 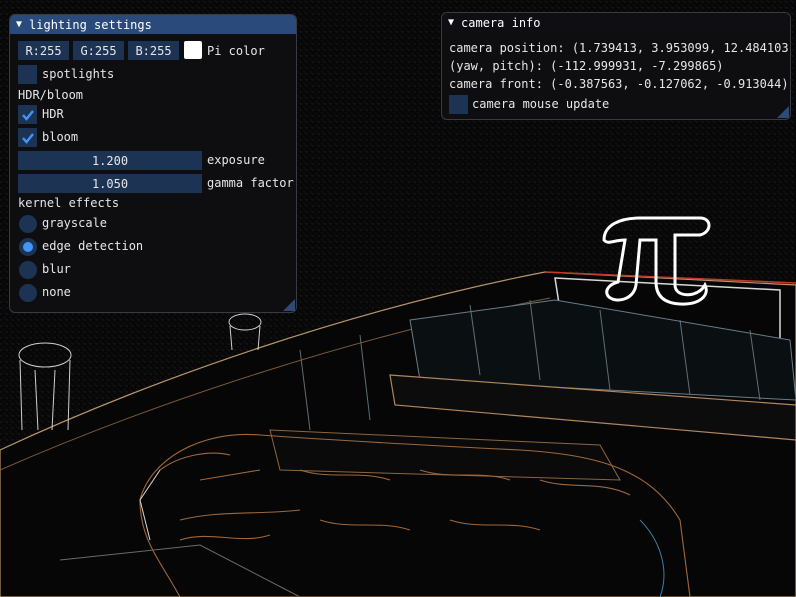 I want to click on spotlights-label: spotlights, so click(x=78, y=74).